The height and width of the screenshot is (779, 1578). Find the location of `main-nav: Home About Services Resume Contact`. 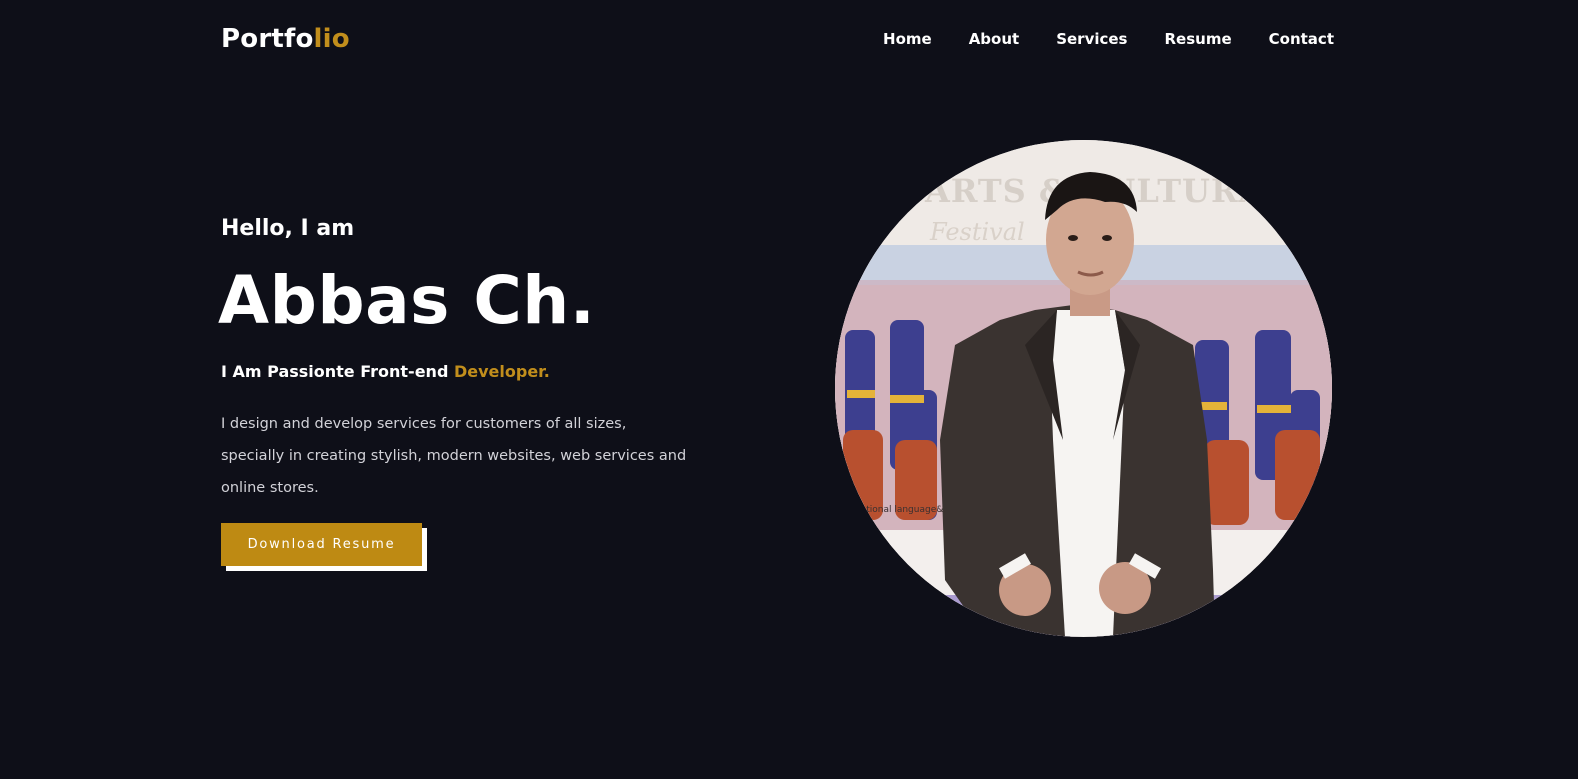

main-nav: Home About Services Resume Contact is located at coordinates (1108, 39).